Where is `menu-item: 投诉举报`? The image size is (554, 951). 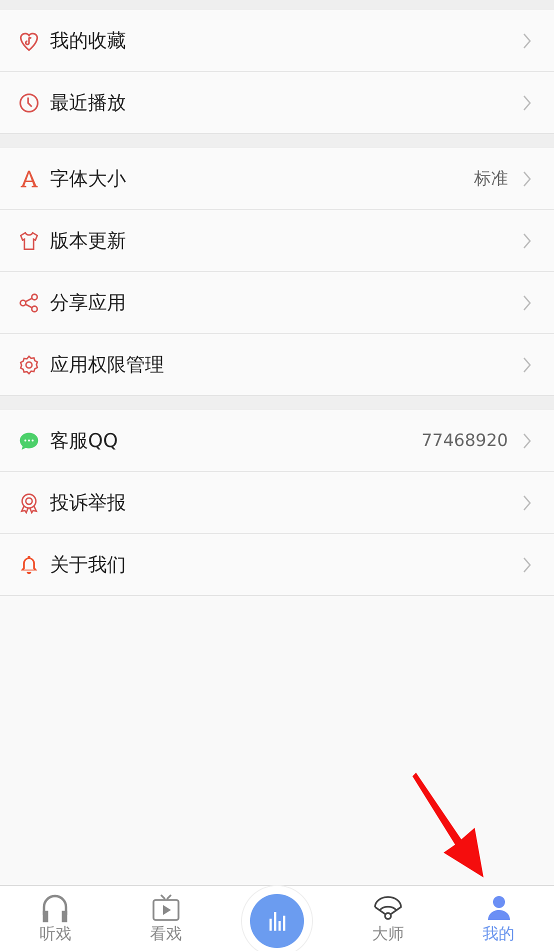
menu-item: 投诉举报 is located at coordinates (277, 503).